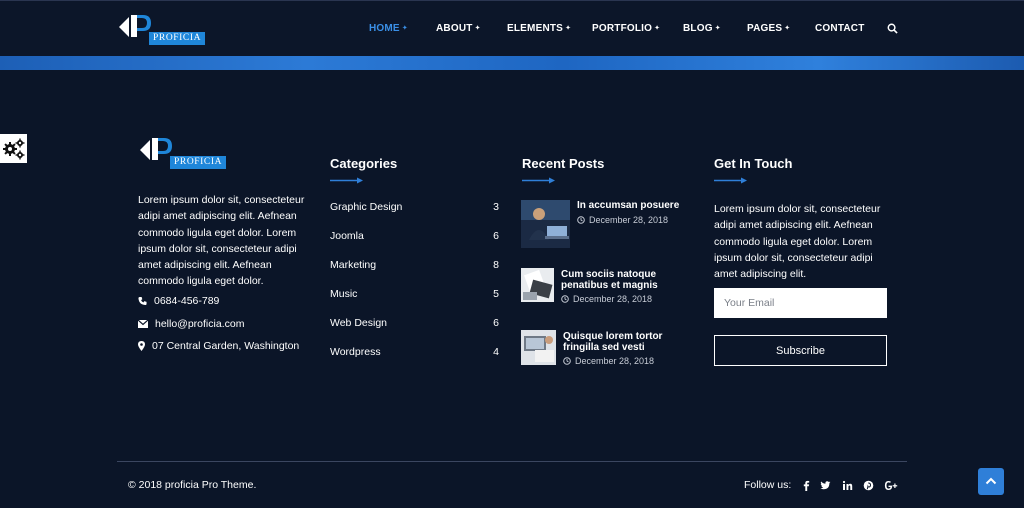  Describe the element at coordinates (496, 265) in the screenshot. I see `category-count: 8` at that location.